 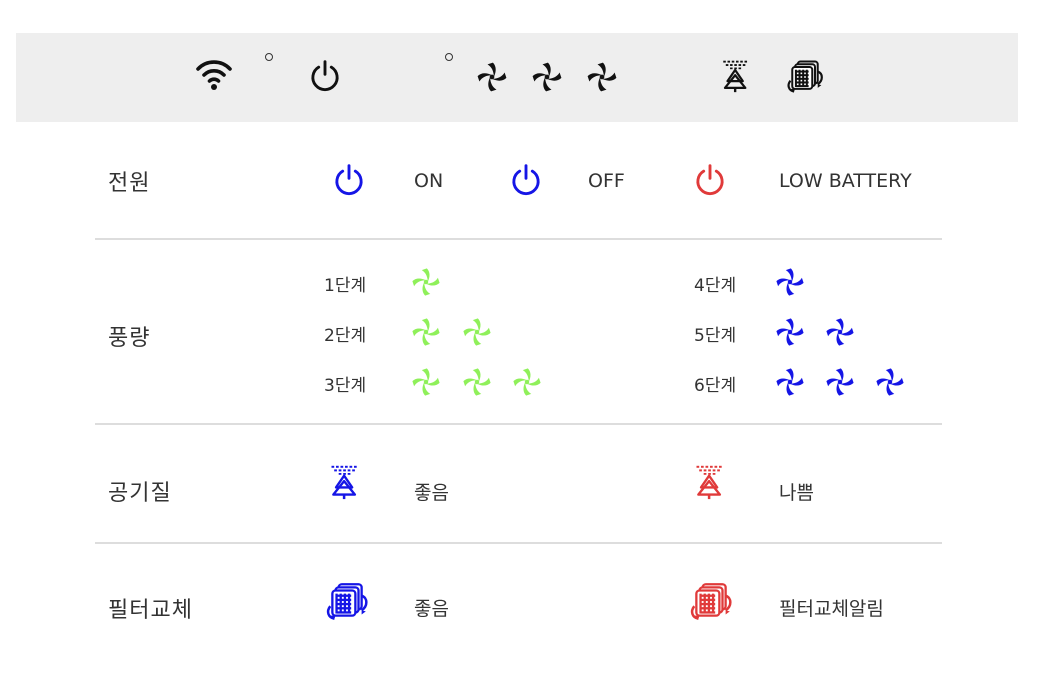 What do you see at coordinates (715, 336) in the screenshot?
I see `fan-level-5-label: 5단계` at bounding box center [715, 336].